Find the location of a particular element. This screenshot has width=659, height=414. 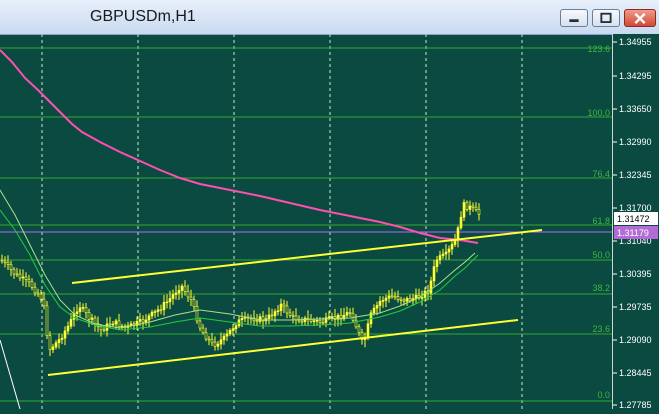

minimize-button is located at coordinates (574, 18).